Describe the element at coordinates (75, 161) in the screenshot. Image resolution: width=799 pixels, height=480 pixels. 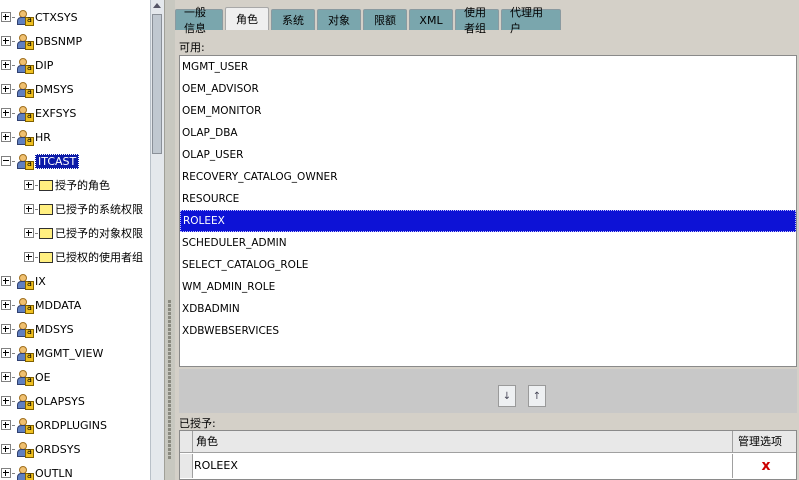
I see `tree-node-user: ITCAST` at that location.